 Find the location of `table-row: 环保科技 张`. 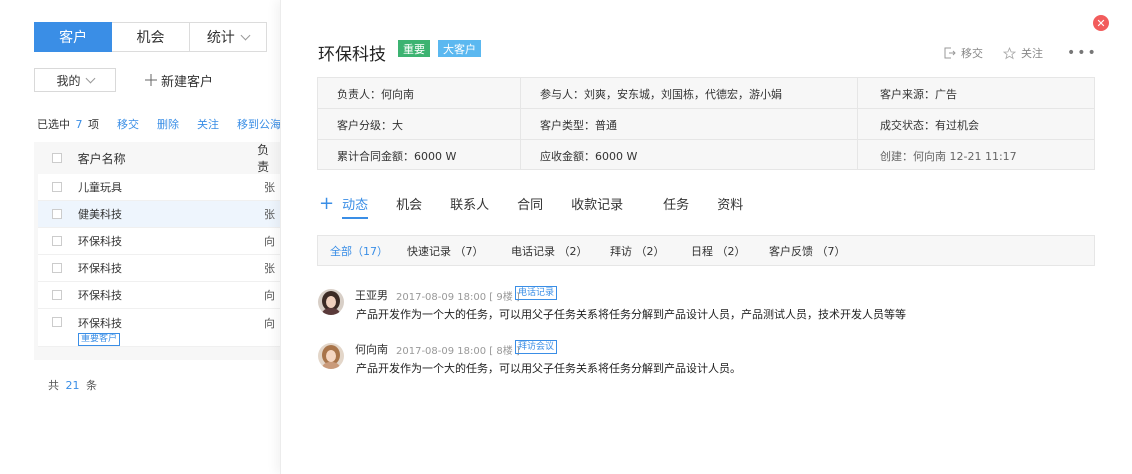

table-row: 环保科技 张 is located at coordinates (159, 268).